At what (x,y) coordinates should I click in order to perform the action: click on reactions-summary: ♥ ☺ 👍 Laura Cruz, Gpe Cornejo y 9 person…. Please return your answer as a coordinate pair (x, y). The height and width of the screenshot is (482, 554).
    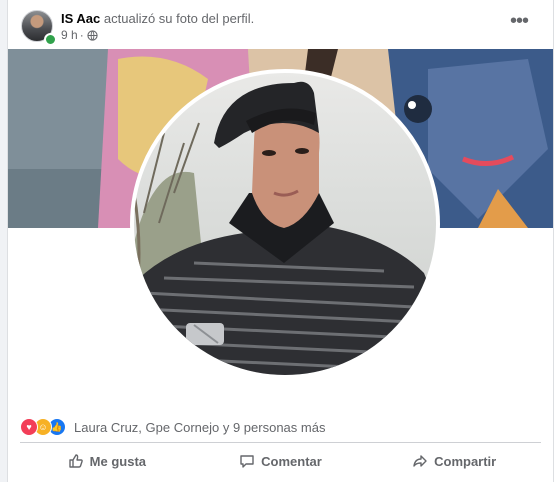
    Looking at the image, I should click on (172, 427).